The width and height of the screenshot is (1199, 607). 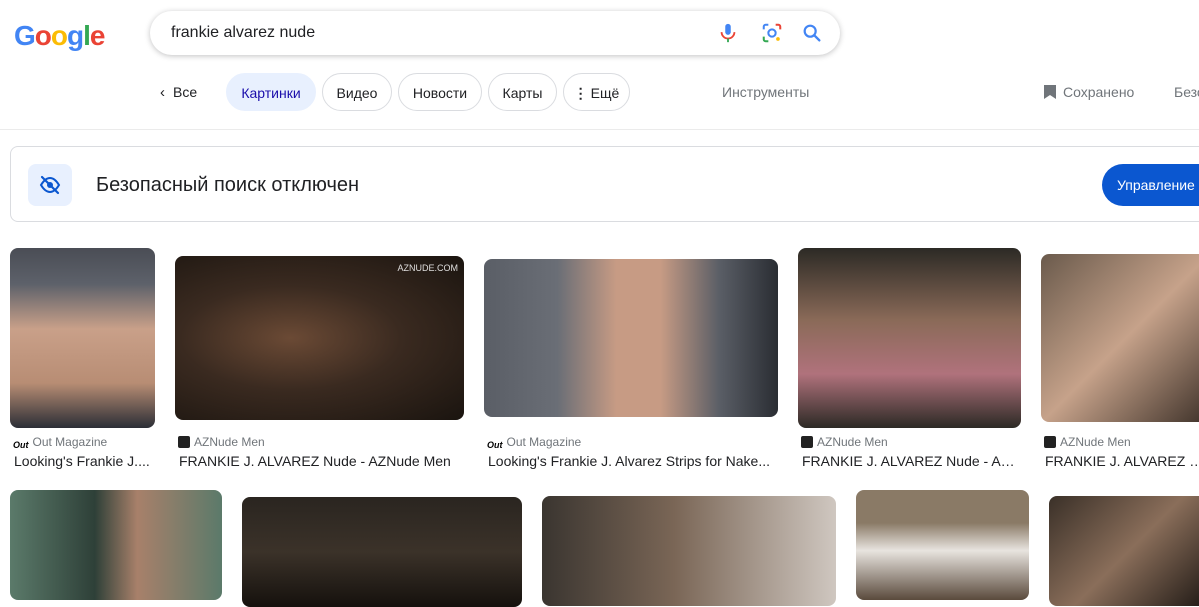 I want to click on safesearch-message: Безопасный поиск отключен, so click(x=228, y=185).